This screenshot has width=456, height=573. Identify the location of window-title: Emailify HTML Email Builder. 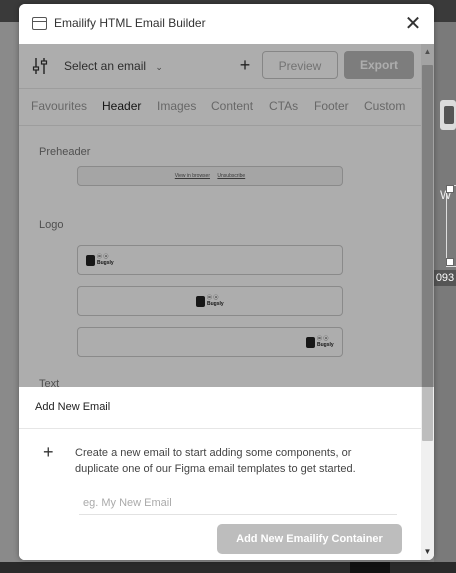
(130, 23).